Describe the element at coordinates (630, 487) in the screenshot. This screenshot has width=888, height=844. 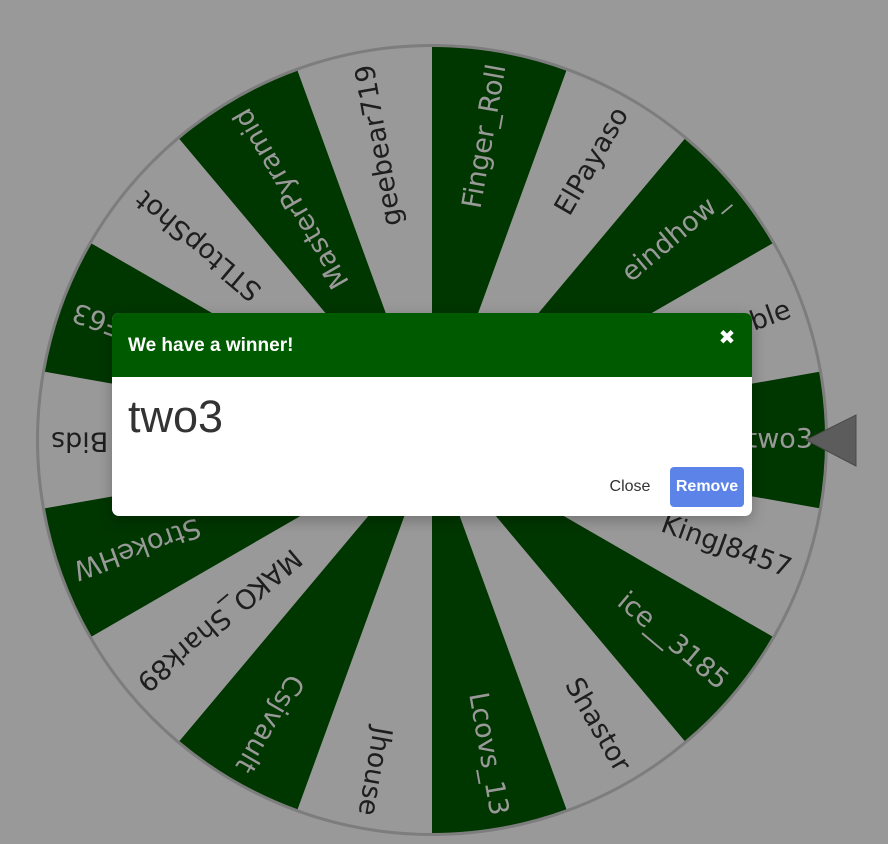
I see `close-button: Close` at that location.